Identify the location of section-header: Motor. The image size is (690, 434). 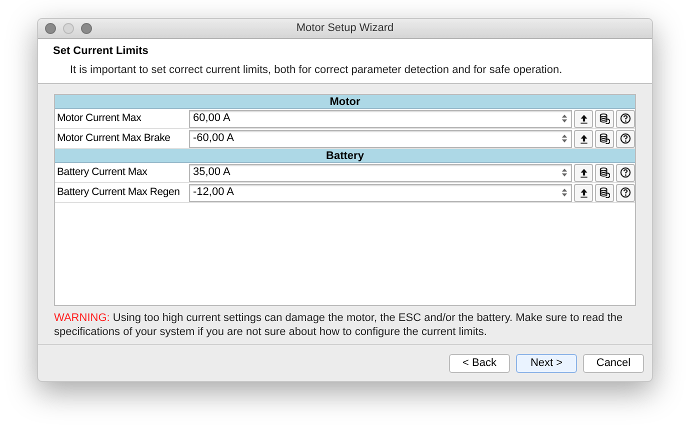
(345, 102).